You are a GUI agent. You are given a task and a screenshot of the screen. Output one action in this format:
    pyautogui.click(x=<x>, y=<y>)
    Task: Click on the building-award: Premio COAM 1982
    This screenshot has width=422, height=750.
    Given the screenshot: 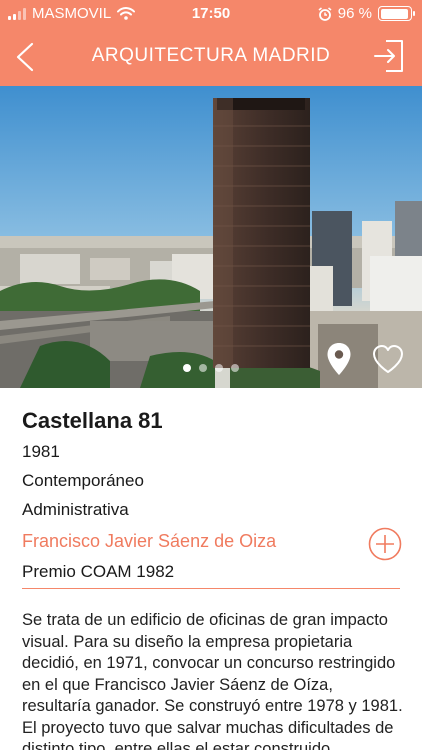 What is the action you would take?
    pyautogui.click(x=98, y=571)
    